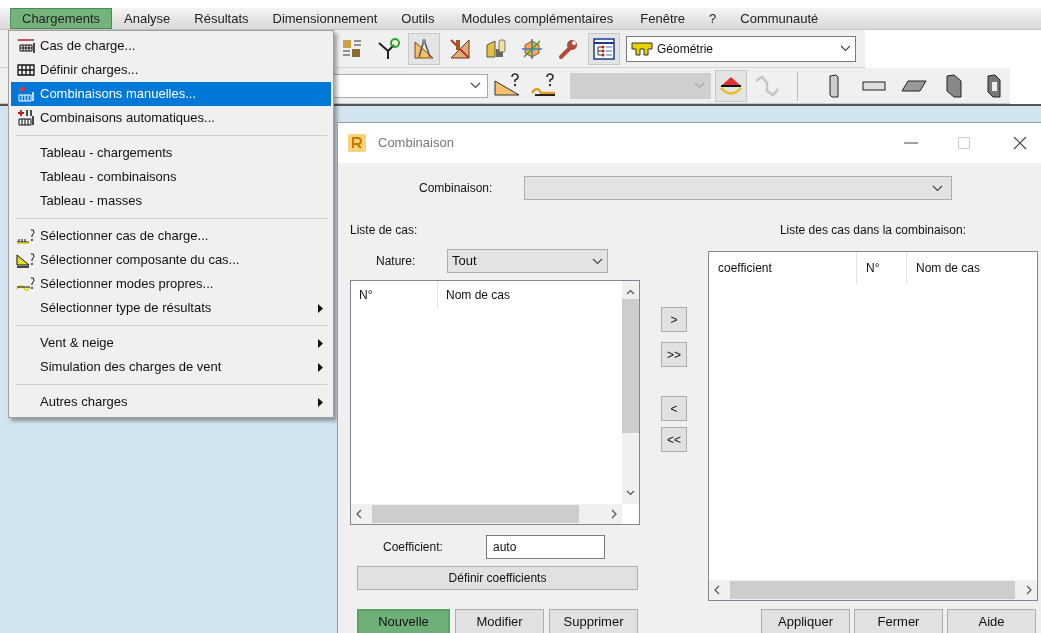 The width and height of the screenshot is (1041, 633). Describe the element at coordinates (873, 230) in the screenshot. I see `combination-list-label: Liste des cas dans la combinaison:` at that location.